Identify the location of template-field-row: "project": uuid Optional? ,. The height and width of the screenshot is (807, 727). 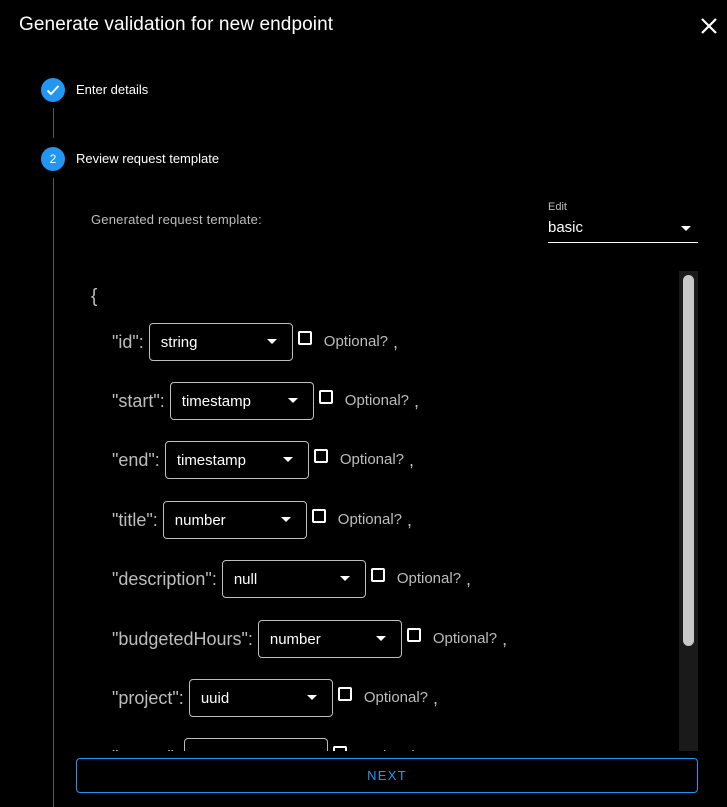
(275, 698).